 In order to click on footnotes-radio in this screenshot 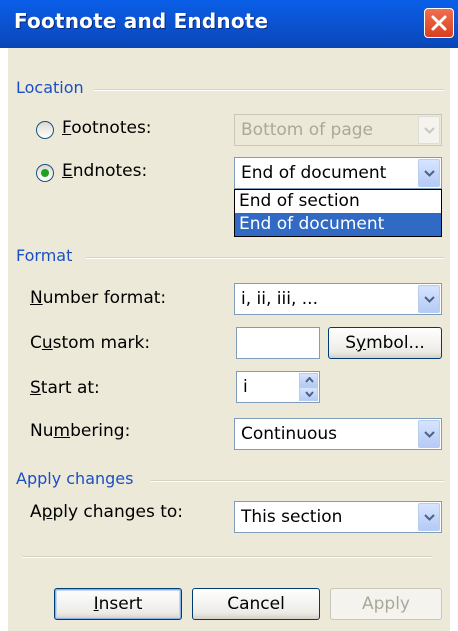, I will do `click(45, 130)`.